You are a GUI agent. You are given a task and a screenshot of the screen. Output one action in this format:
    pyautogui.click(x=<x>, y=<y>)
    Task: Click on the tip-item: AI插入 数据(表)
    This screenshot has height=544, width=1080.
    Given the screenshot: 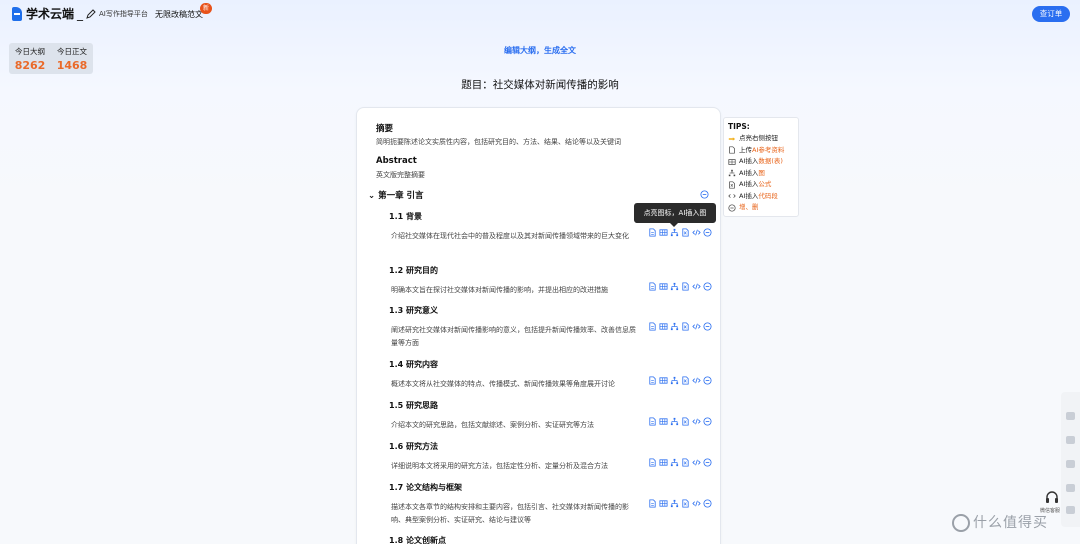 What is the action you would take?
    pyautogui.click(x=763, y=162)
    